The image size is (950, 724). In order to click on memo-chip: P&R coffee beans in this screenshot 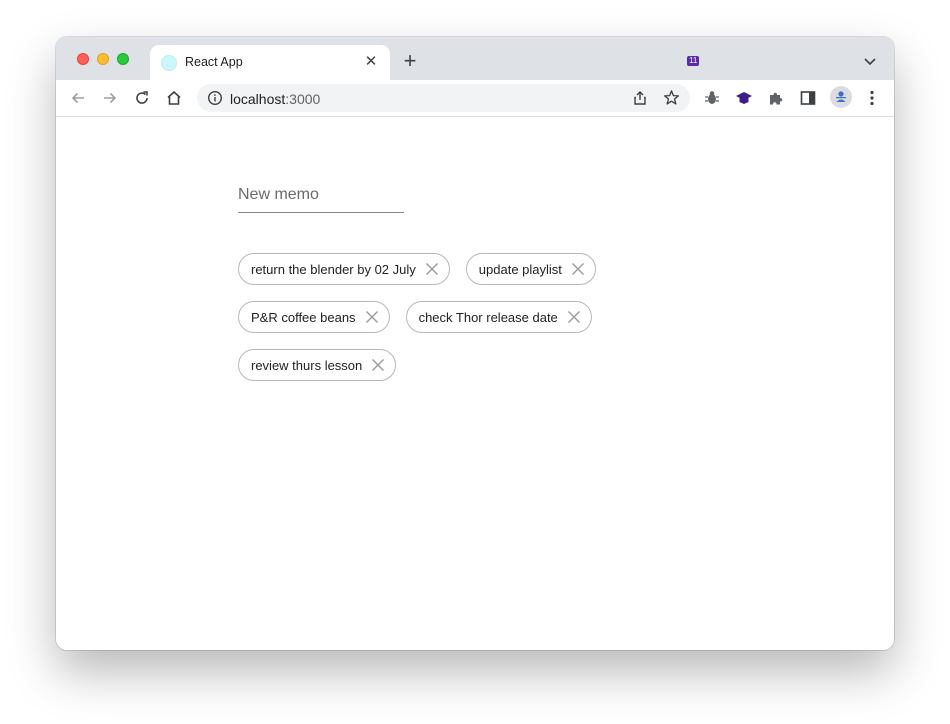, I will do `click(314, 317)`.